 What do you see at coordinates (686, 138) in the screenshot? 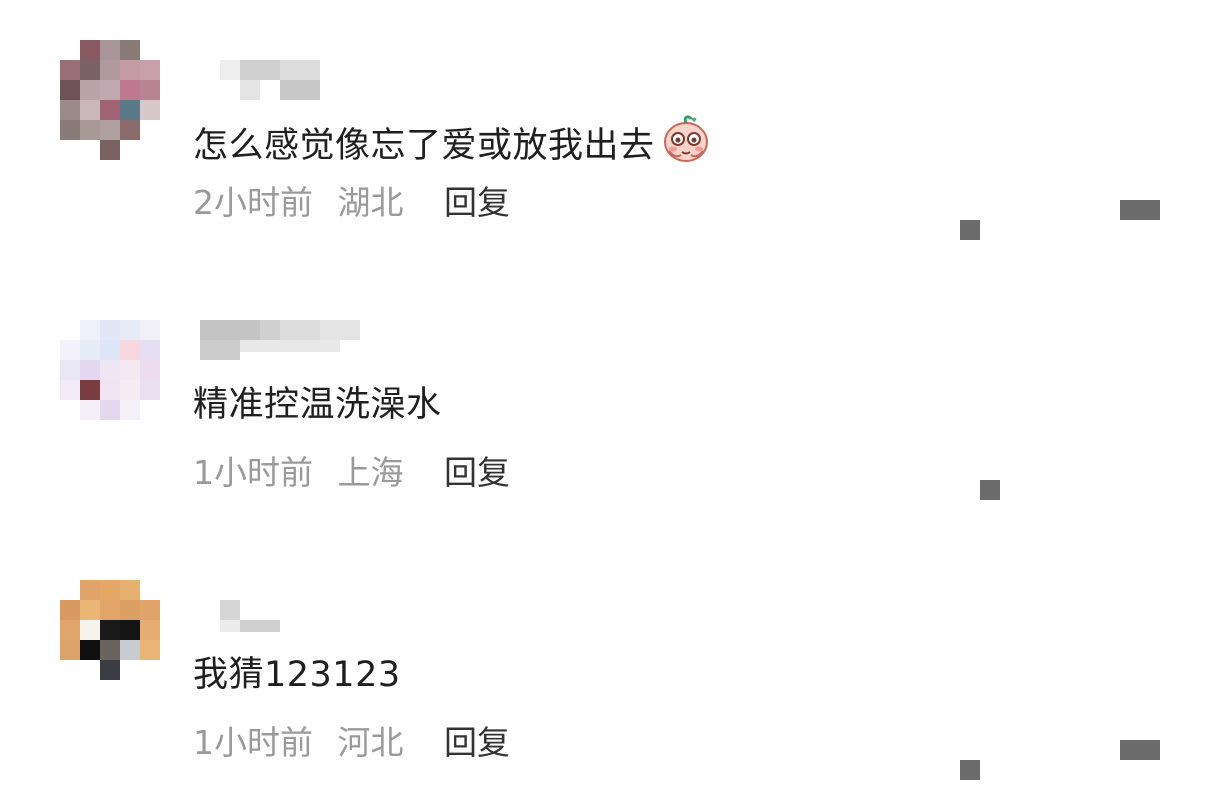
I see `blushing-peach-sticker-icon` at bounding box center [686, 138].